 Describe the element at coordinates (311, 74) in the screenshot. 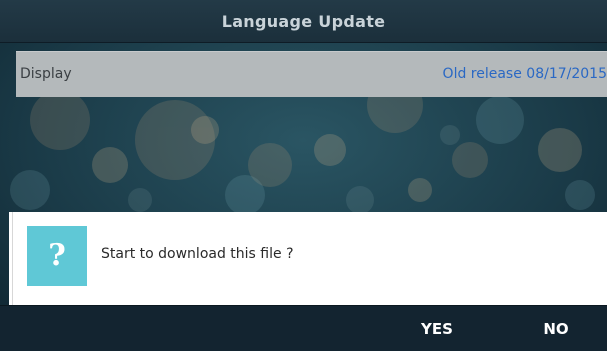

I see `display-row: Display Old release 08/17/2015` at that location.